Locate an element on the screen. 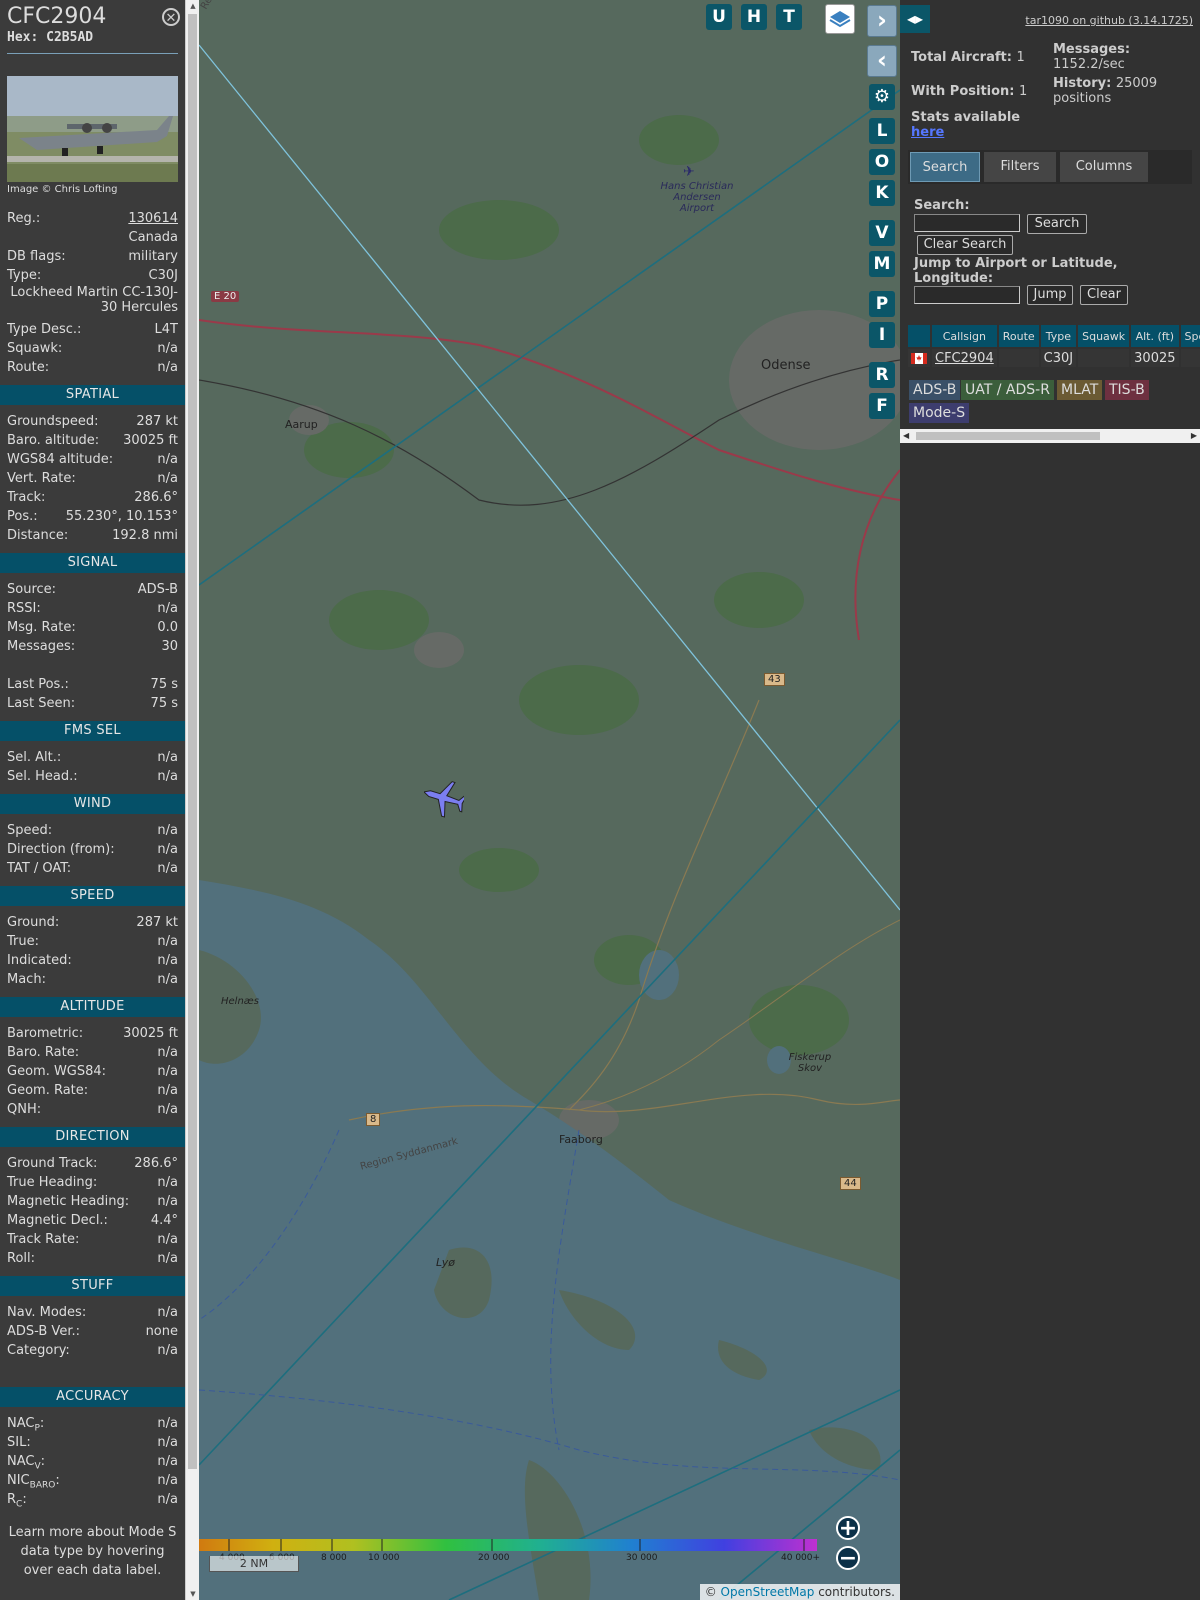 The height and width of the screenshot is (1600, 1200). layers-icon is located at coordinates (840, 19).